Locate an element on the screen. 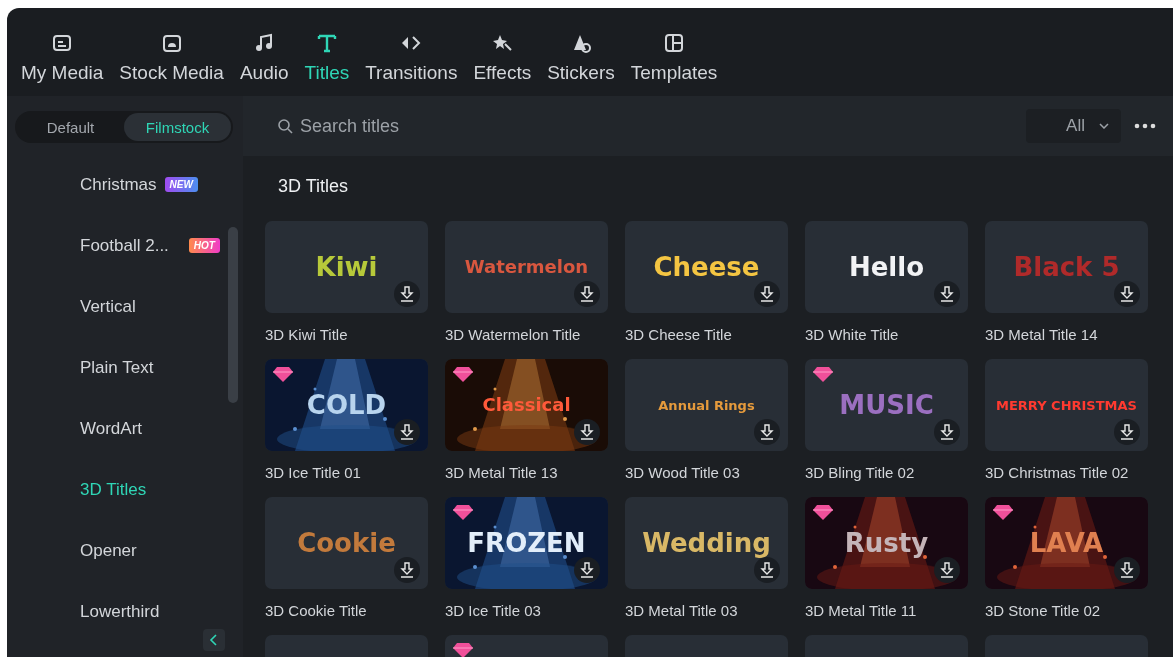  title-name: 3D Metal Title 13 is located at coordinates (502, 472).